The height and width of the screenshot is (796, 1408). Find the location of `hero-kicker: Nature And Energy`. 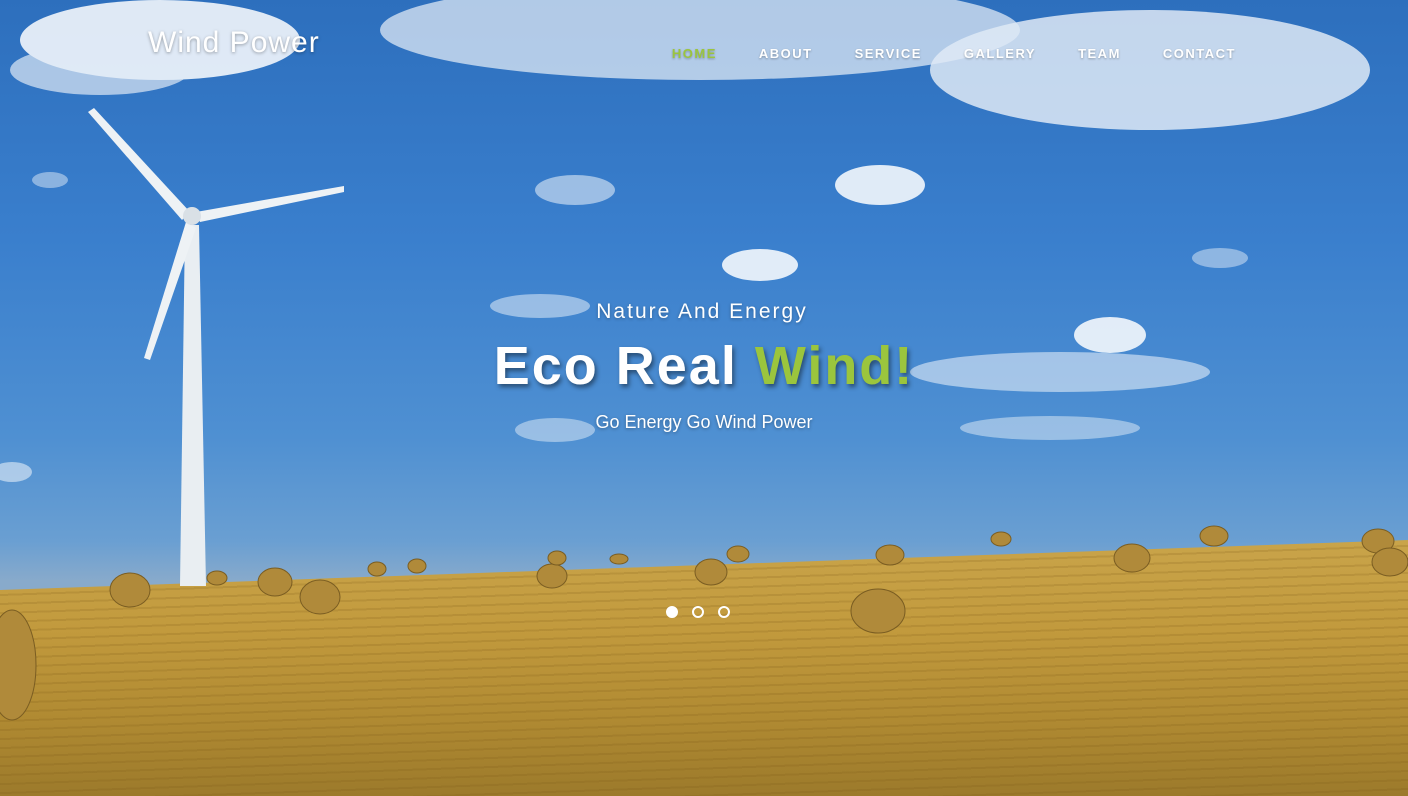

hero-kicker: Nature And Energy is located at coordinates (702, 311).